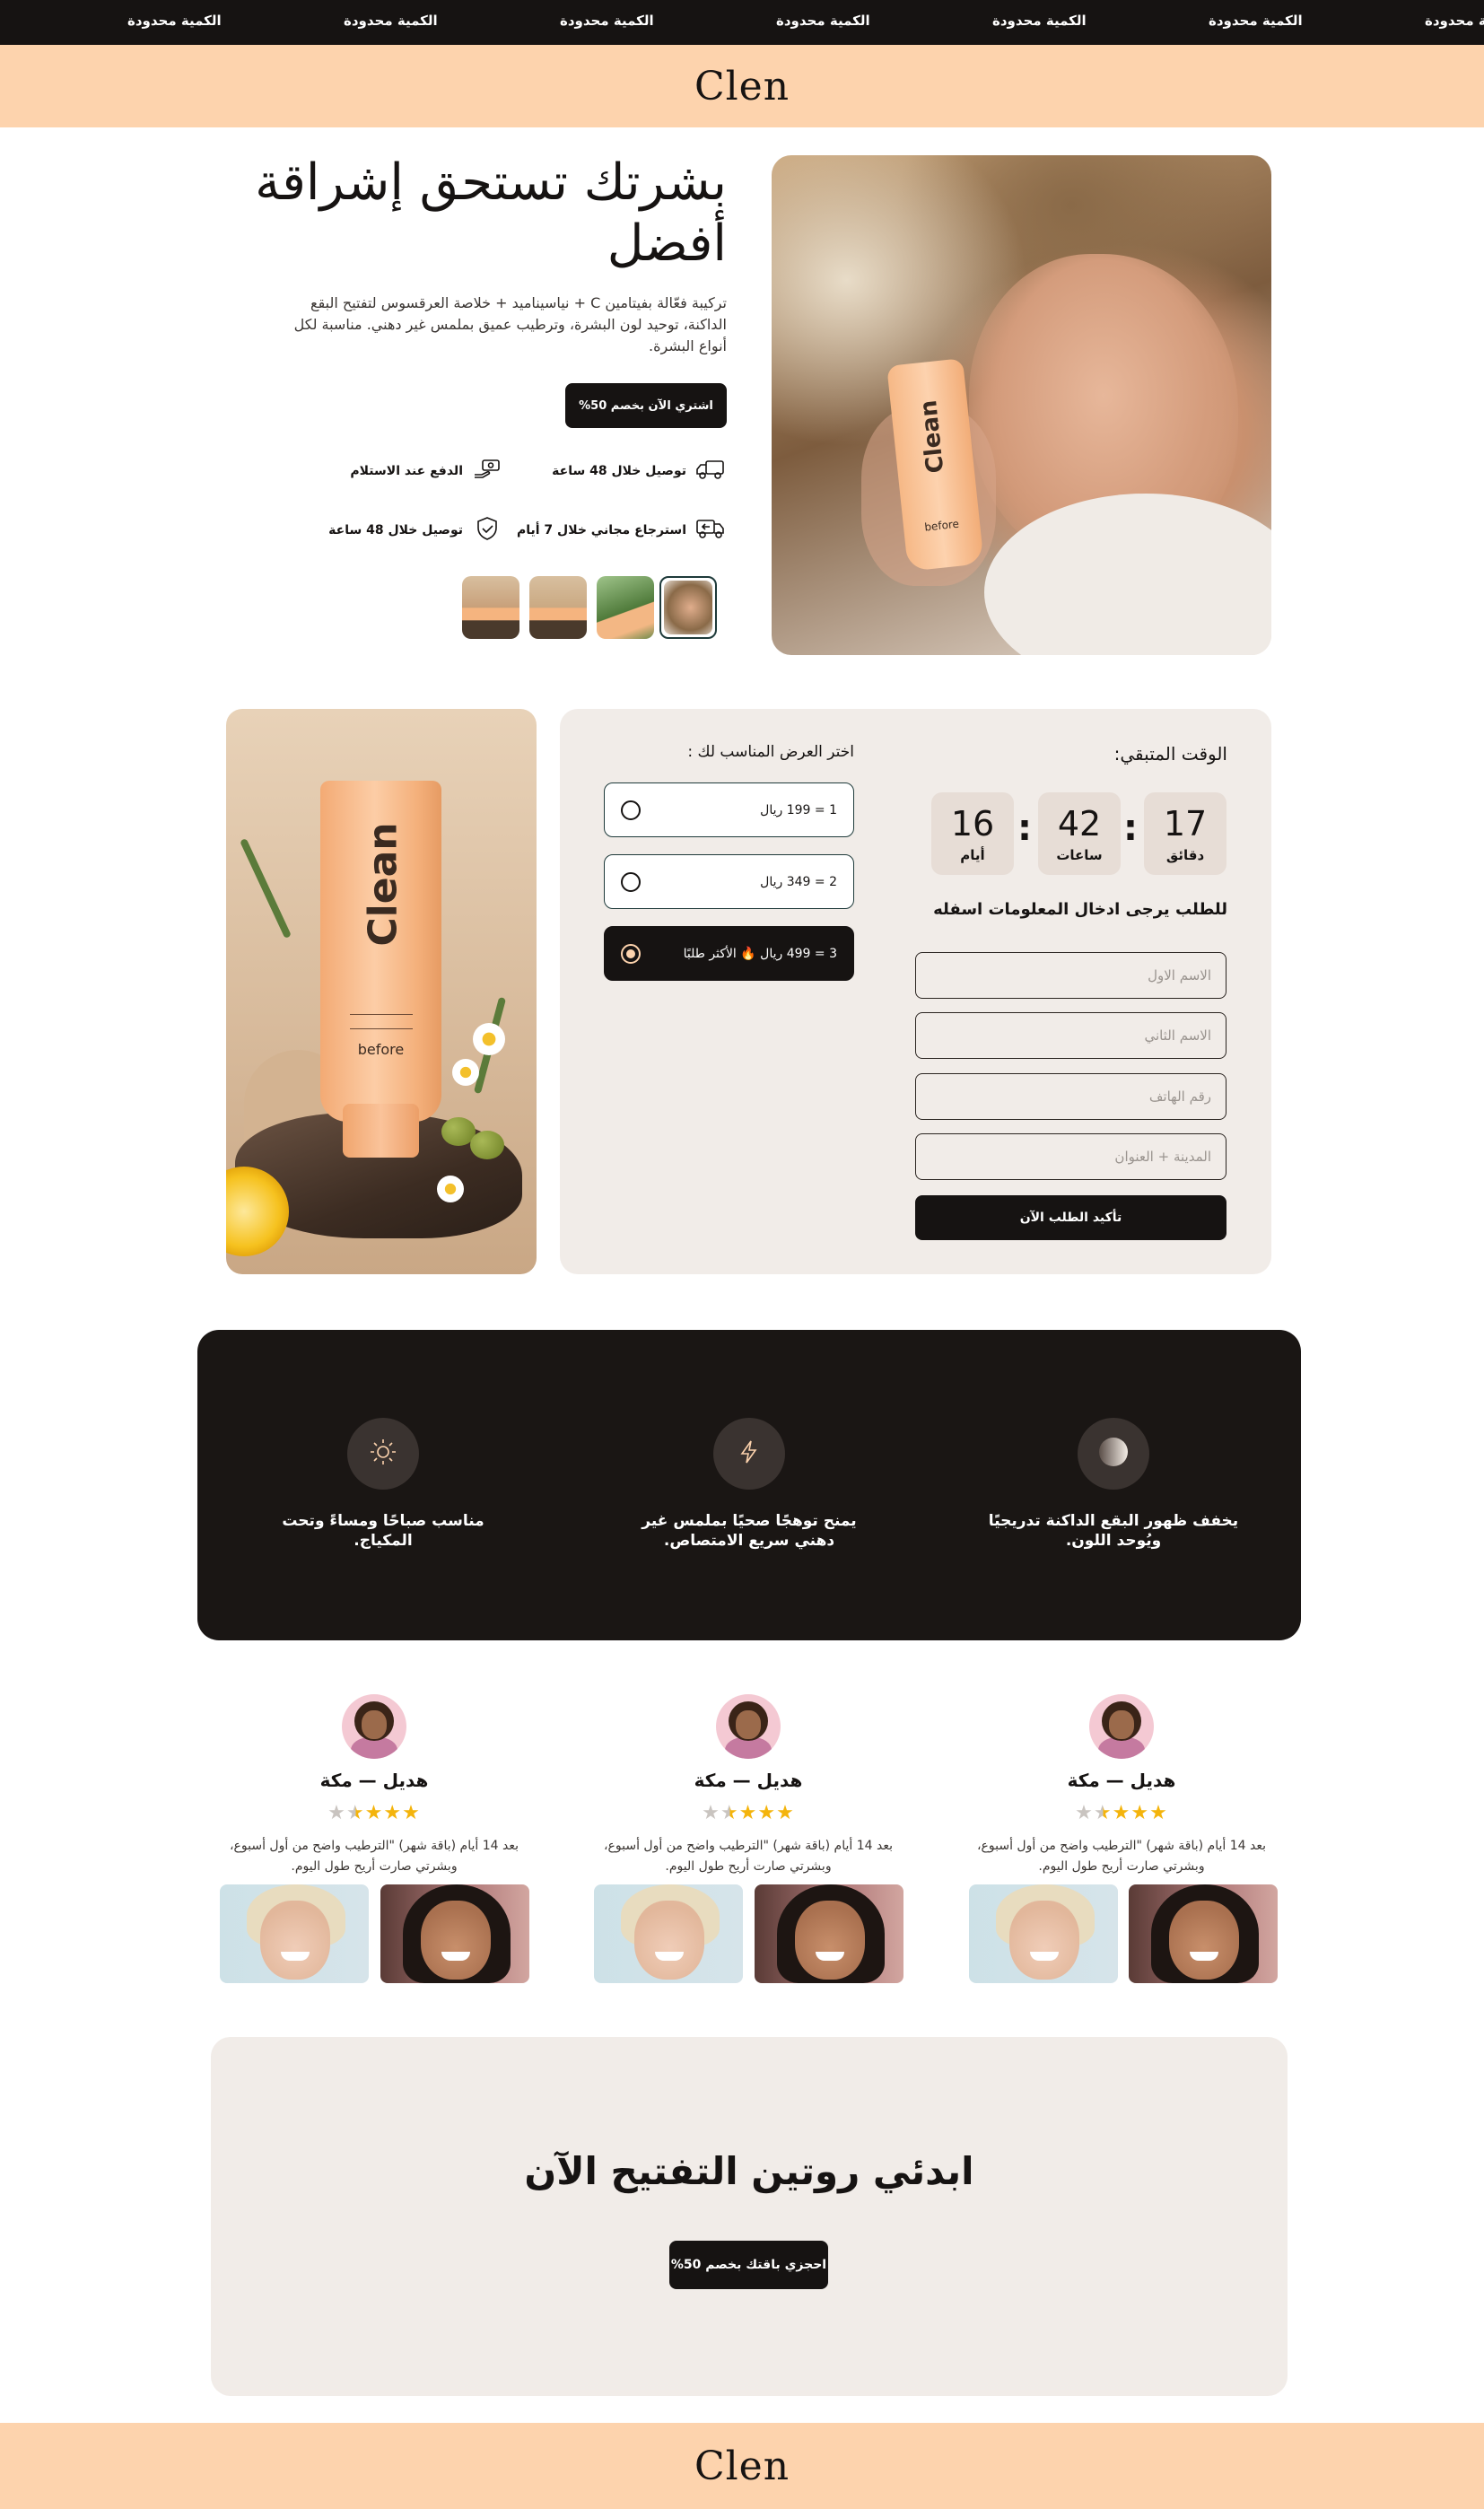 The height and width of the screenshot is (2509, 1484). What do you see at coordinates (749, 2265) in the screenshot?
I see `book-package-button: احجزي باقتك بخصم 50%` at bounding box center [749, 2265].